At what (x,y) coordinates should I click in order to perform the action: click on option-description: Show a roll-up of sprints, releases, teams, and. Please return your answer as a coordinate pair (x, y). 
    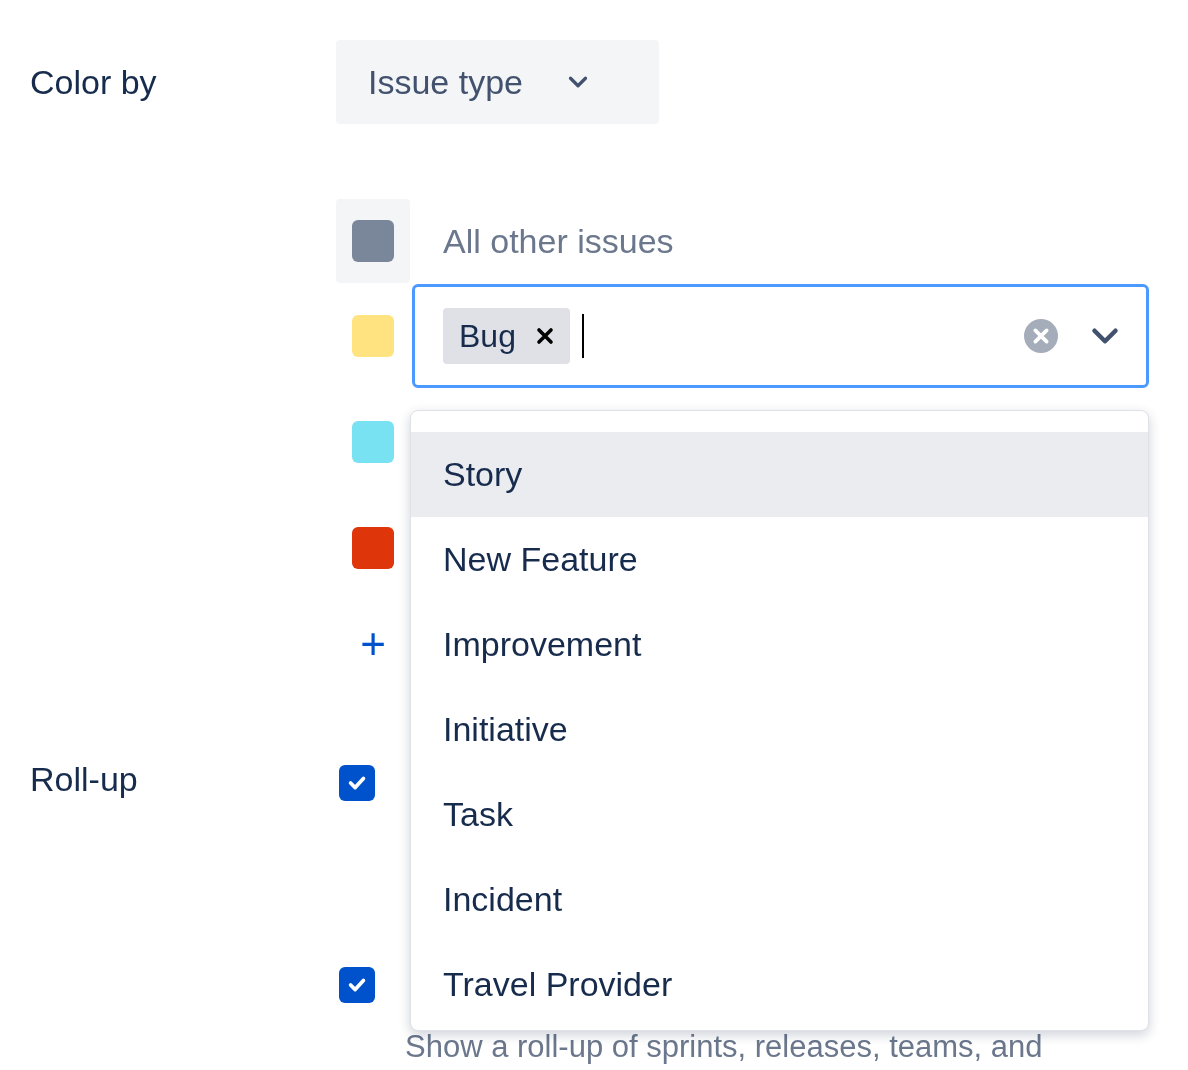
    Looking at the image, I should click on (724, 1047).